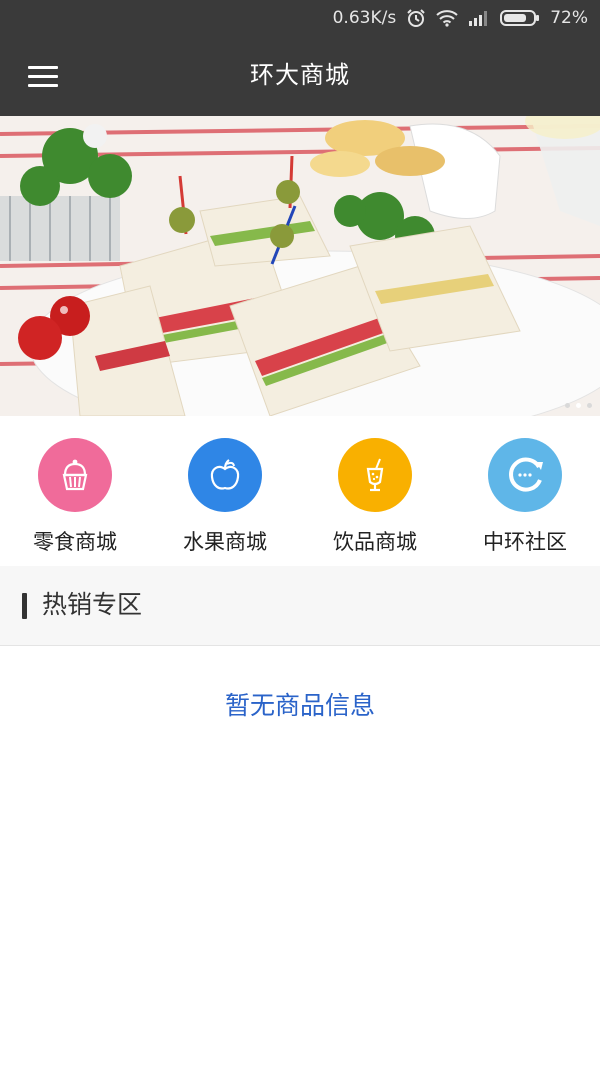 Image resolution: width=600 pixels, height=1067 pixels. What do you see at coordinates (92, 604) in the screenshot?
I see `section-title: 热销专区` at bounding box center [92, 604].